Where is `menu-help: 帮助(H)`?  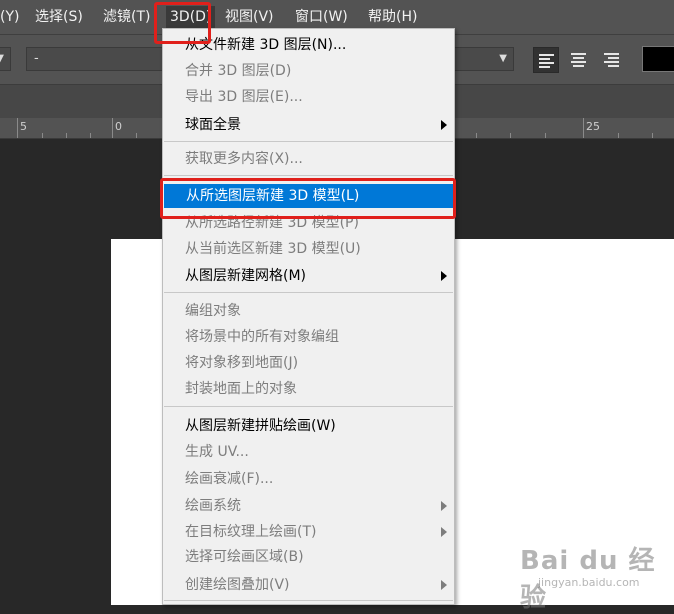
menu-help: 帮助(H) is located at coordinates (392, 17).